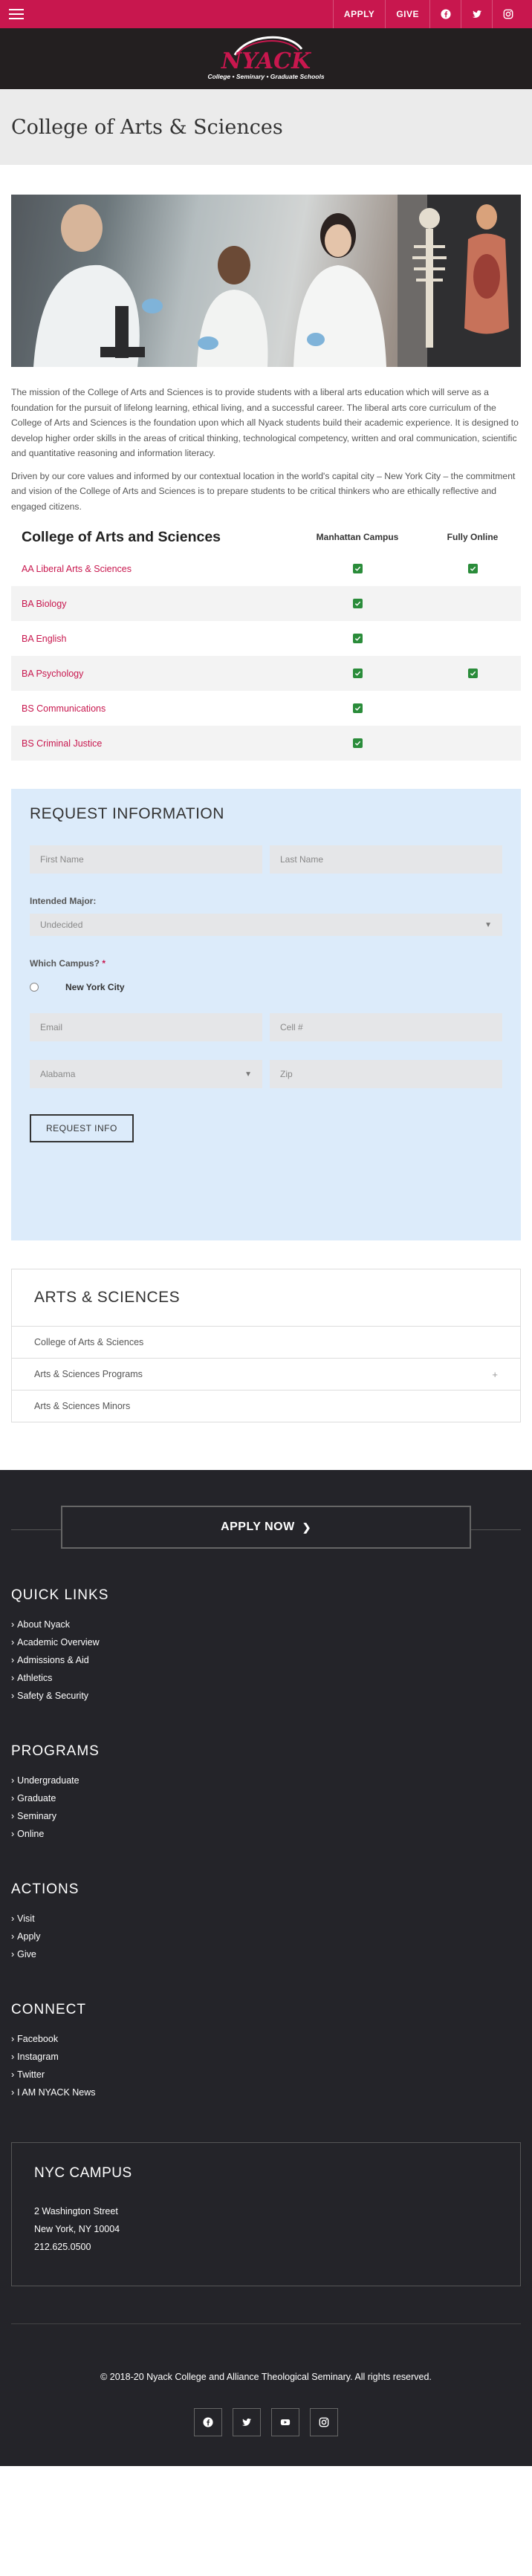 The image size is (532, 2576). What do you see at coordinates (266, 2092) in the screenshot?
I see `footer-link: I AM NYACK News` at bounding box center [266, 2092].